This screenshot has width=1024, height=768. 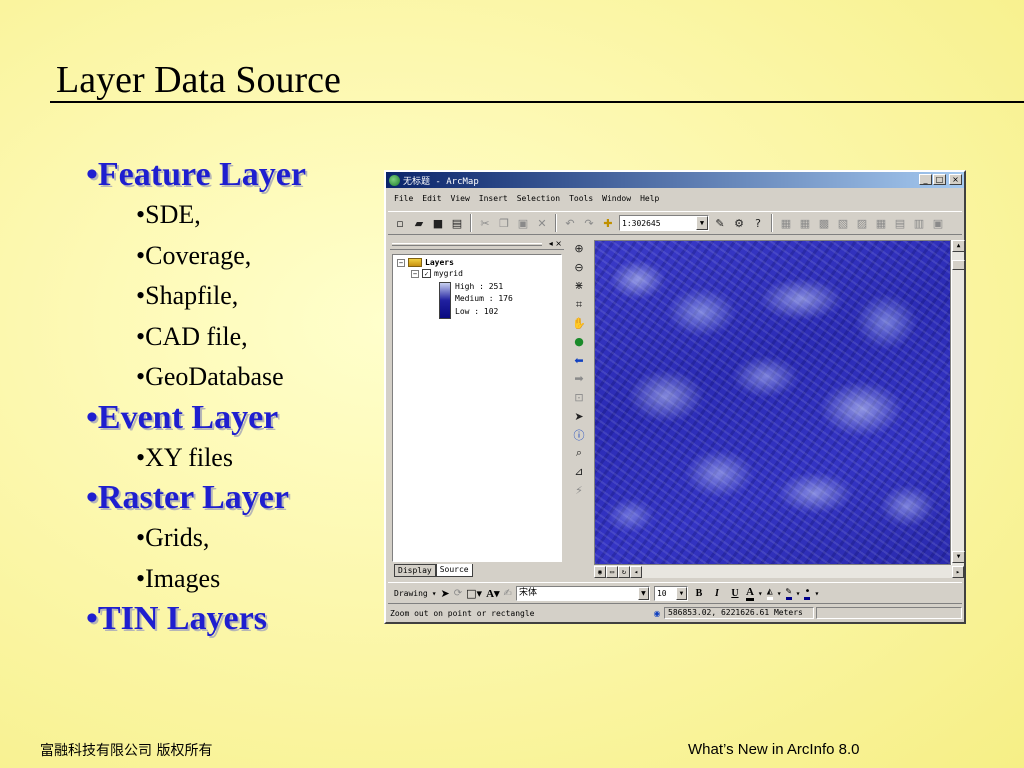 What do you see at coordinates (579, 361) in the screenshot?
I see `back-arrow-icon: ⬅` at bounding box center [579, 361].